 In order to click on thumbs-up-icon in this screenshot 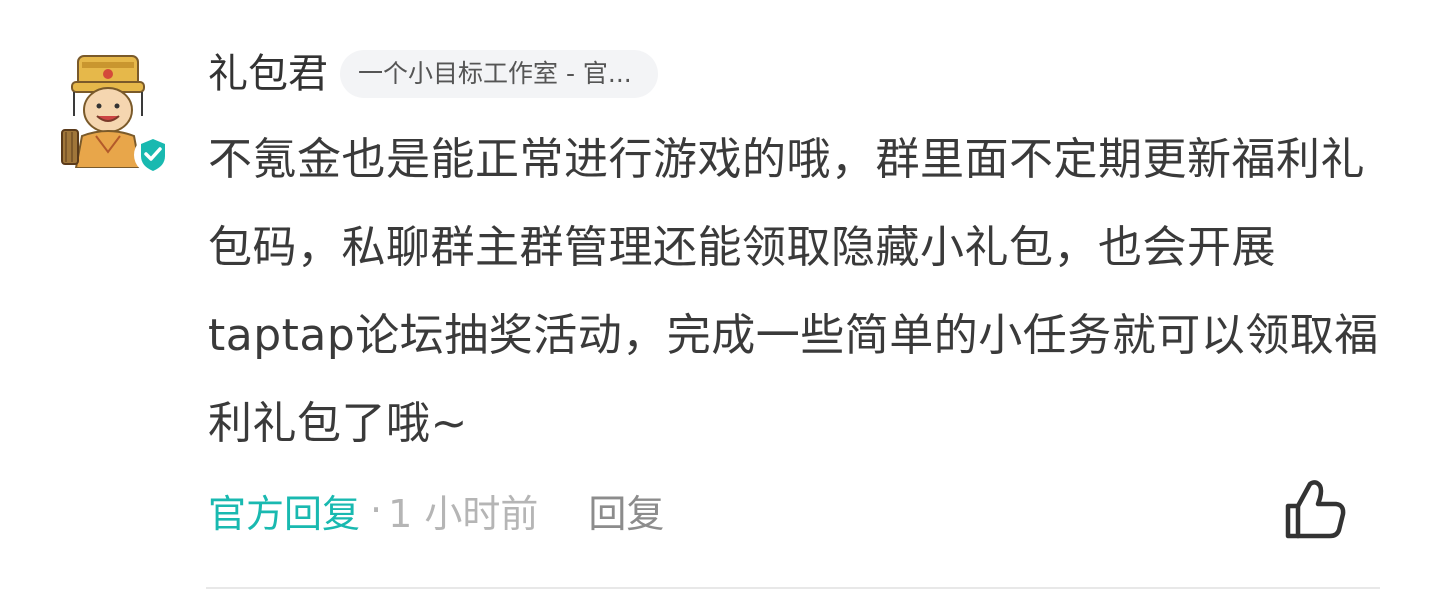, I will do `click(1315, 509)`.